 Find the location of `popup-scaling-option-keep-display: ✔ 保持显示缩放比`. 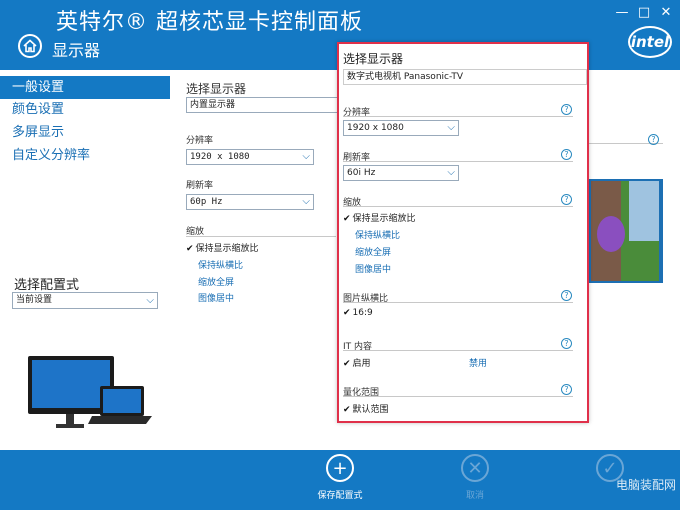

popup-scaling-option-keep-display: ✔ 保持显示缩放比 is located at coordinates (379, 217).